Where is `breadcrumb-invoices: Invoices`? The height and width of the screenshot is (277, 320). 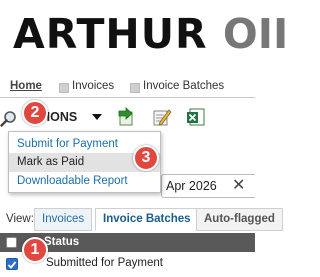 breadcrumb-invoices: Invoices is located at coordinates (93, 86).